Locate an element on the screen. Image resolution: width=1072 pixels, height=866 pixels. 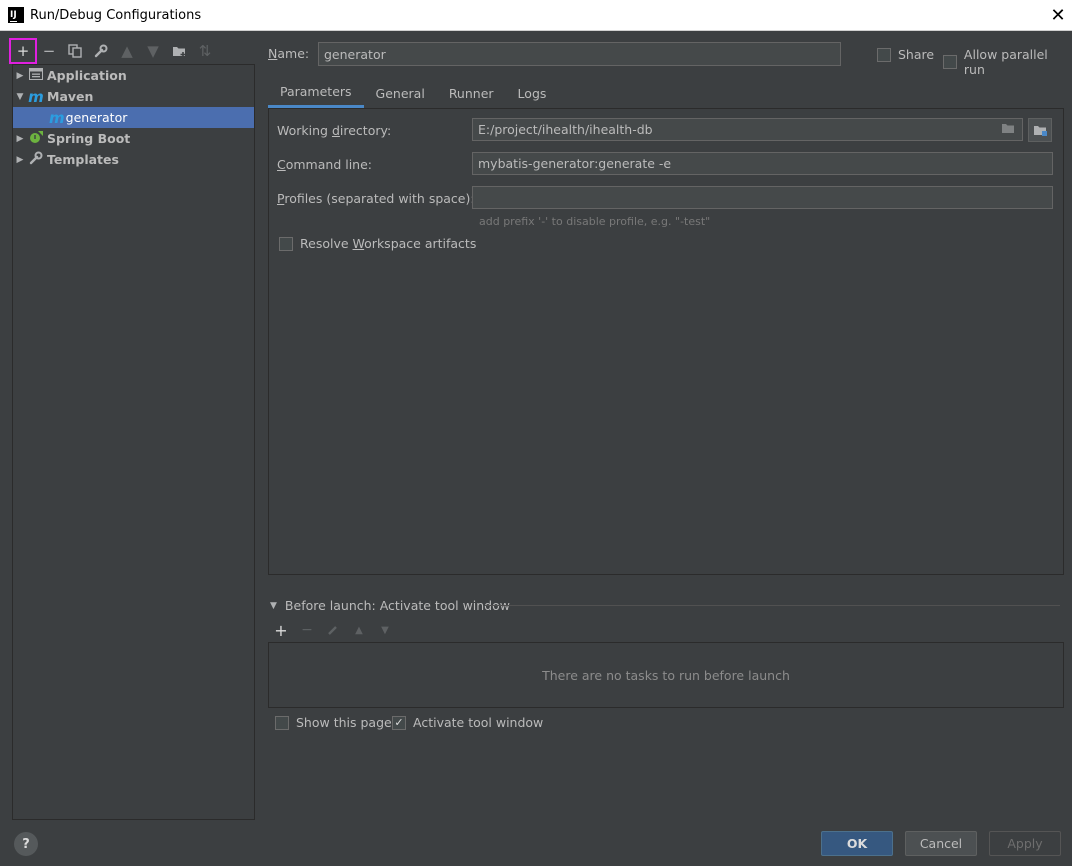
divider is located at coordinates (772, 605).